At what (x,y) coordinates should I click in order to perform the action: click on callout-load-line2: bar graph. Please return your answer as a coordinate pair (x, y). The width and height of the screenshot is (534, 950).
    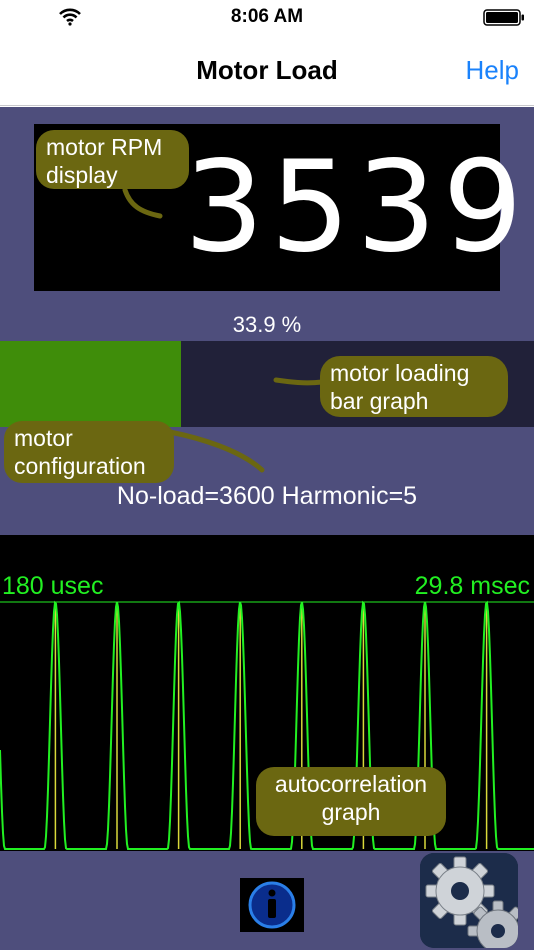
    Looking at the image, I should click on (379, 401).